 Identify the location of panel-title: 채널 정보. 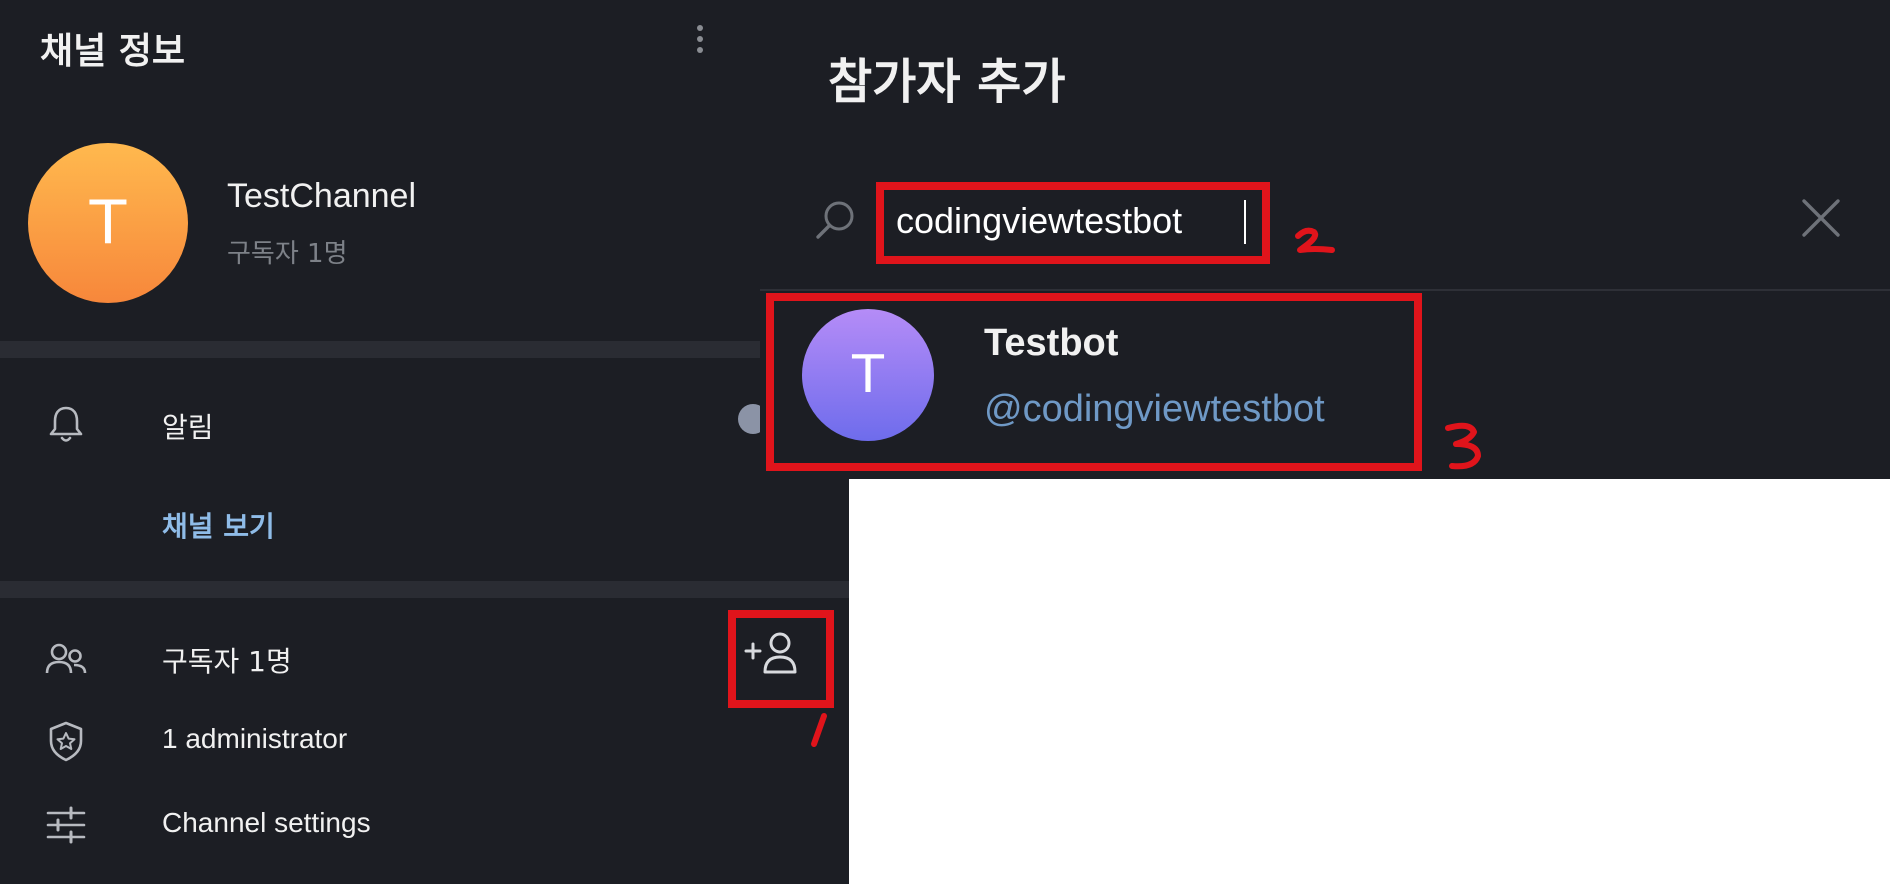
(113, 51).